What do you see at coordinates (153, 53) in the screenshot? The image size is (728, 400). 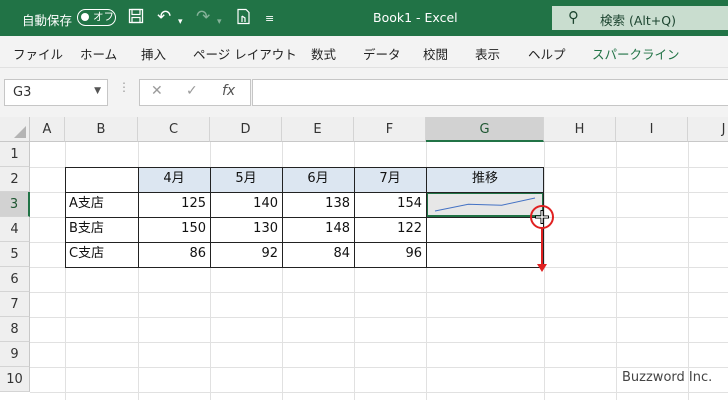 I see `tab-insert: 挿入` at bounding box center [153, 53].